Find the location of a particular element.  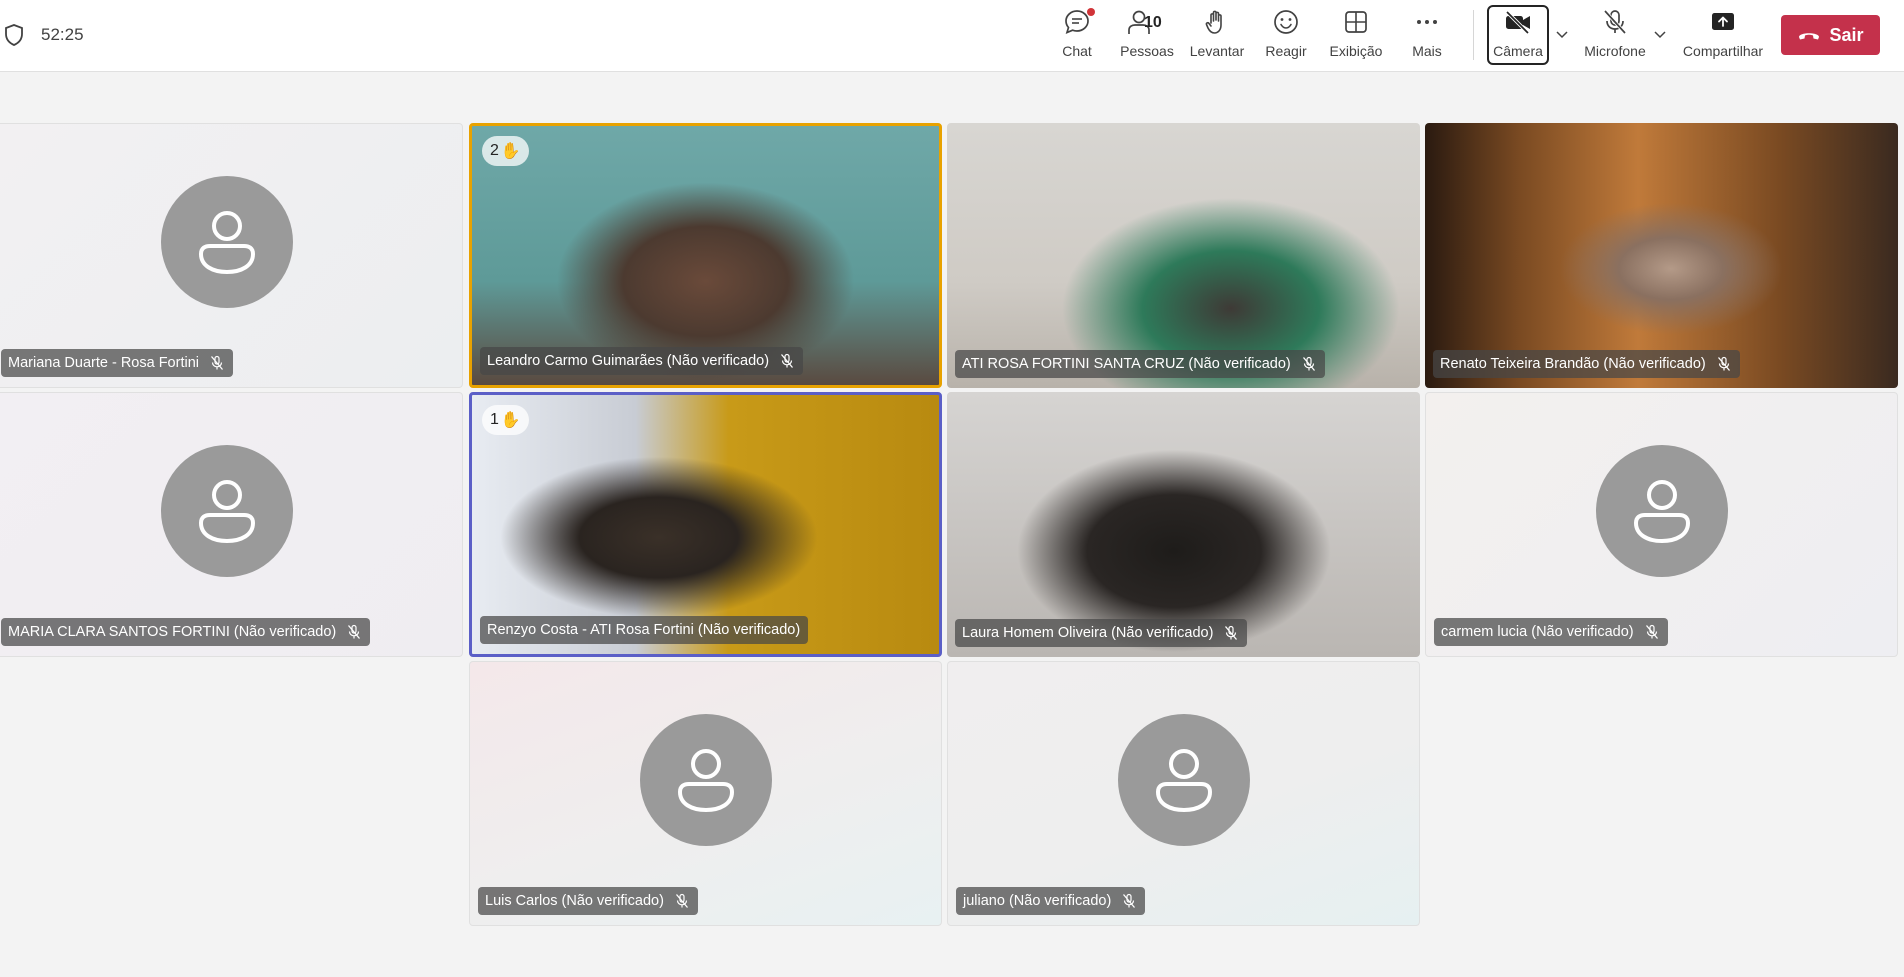

camera-button: Câmera is located at coordinates (1518, 36).